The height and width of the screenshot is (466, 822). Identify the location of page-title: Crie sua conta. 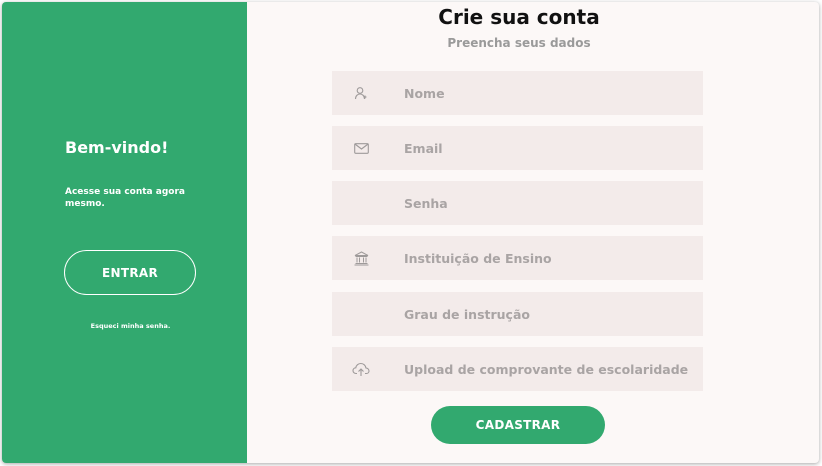
(519, 17).